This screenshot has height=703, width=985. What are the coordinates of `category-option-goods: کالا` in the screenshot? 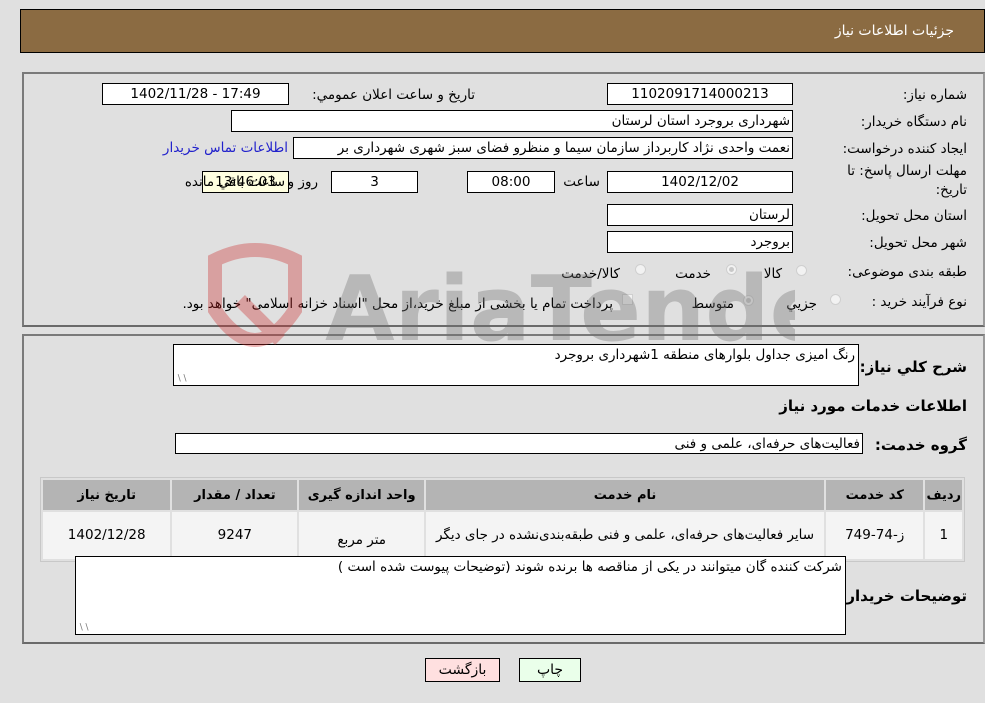 It's located at (772, 274).